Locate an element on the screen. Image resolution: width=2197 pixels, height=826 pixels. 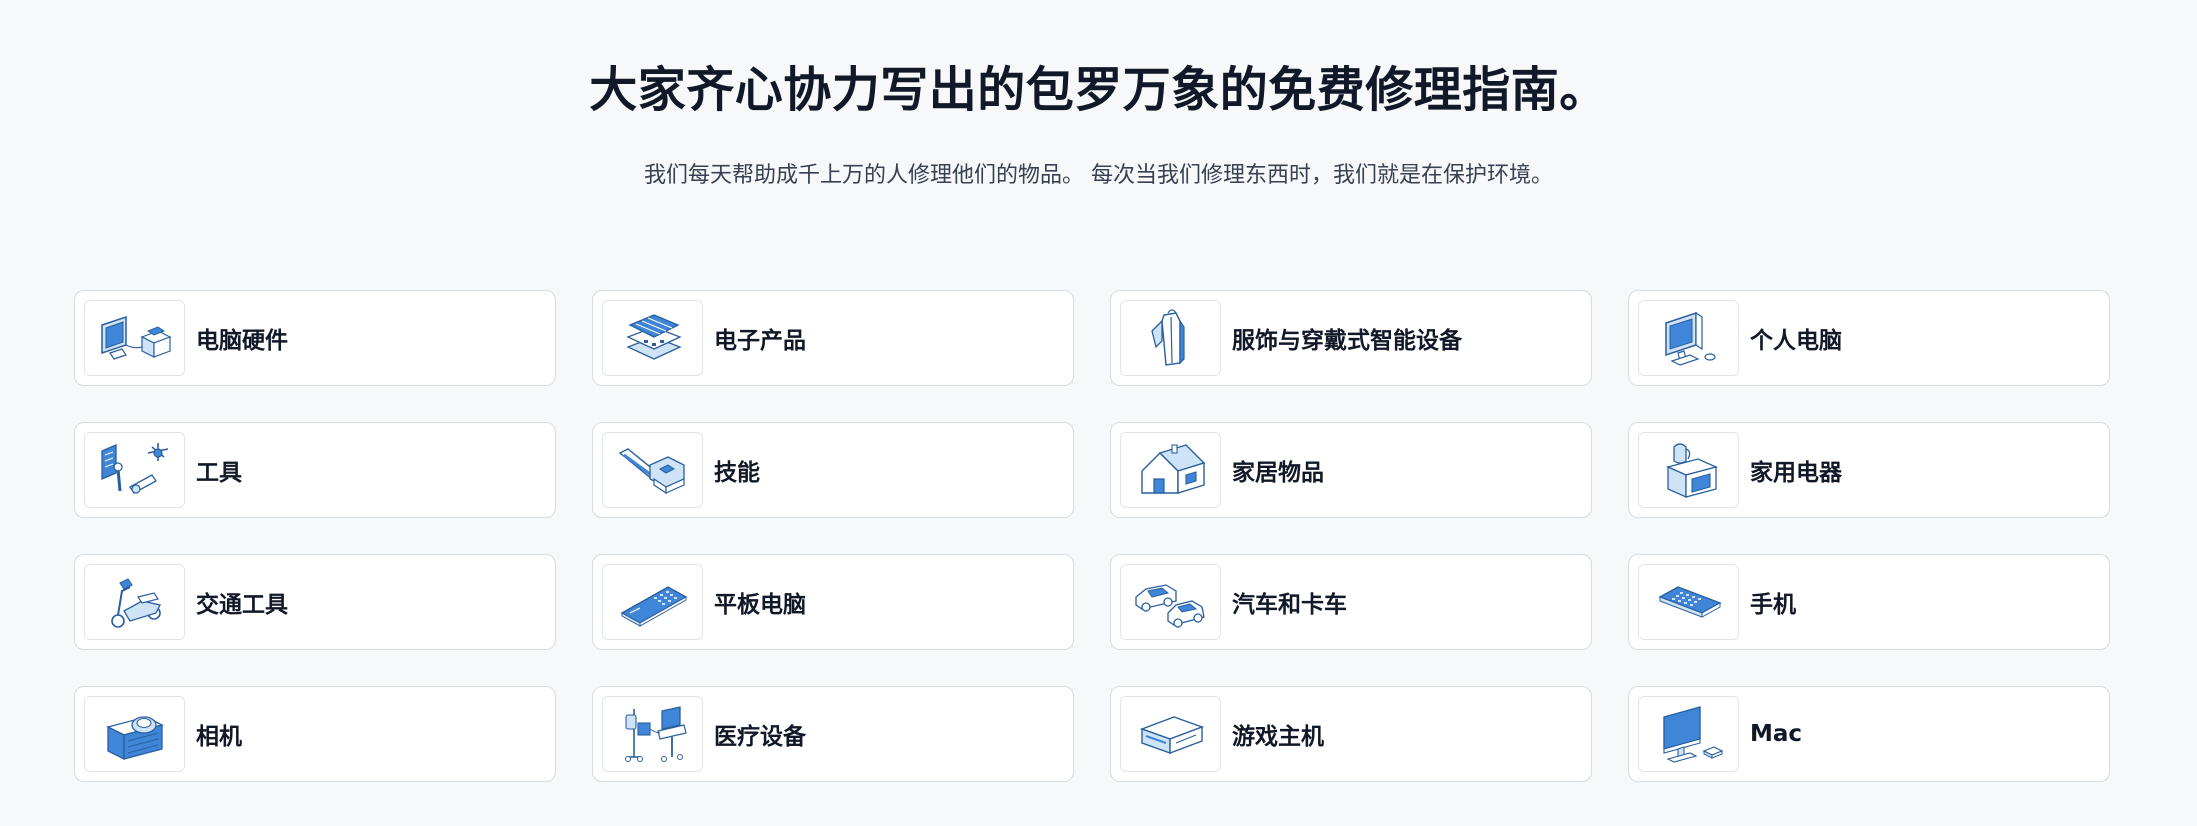
category-label: 家用电器 is located at coordinates (1796, 473).